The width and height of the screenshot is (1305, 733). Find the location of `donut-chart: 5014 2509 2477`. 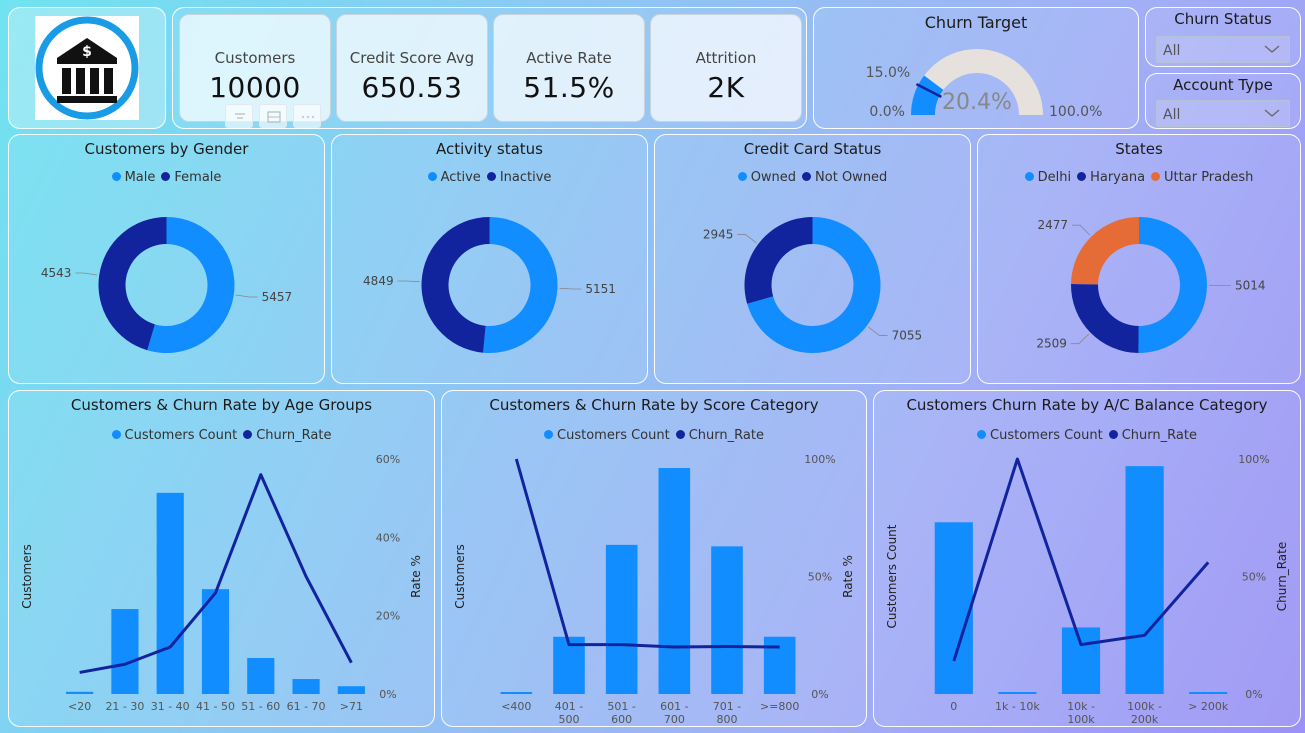

donut-chart: 5014 2509 2477 is located at coordinates (1151, 285).